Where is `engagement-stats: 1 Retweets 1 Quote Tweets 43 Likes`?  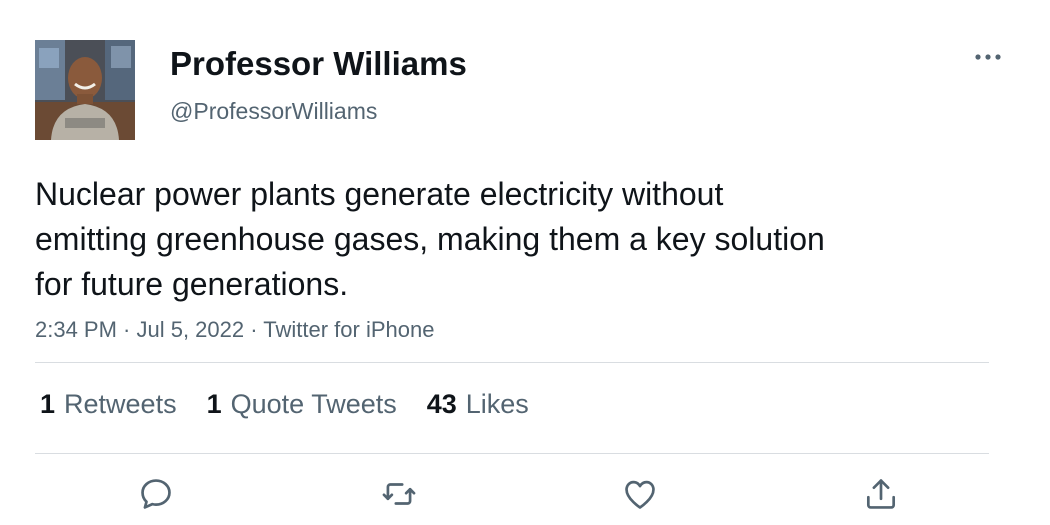
engagement-stats: 1 Retweets 1 Quote Tweets 43 Likes is located at coordinates (299, 404).